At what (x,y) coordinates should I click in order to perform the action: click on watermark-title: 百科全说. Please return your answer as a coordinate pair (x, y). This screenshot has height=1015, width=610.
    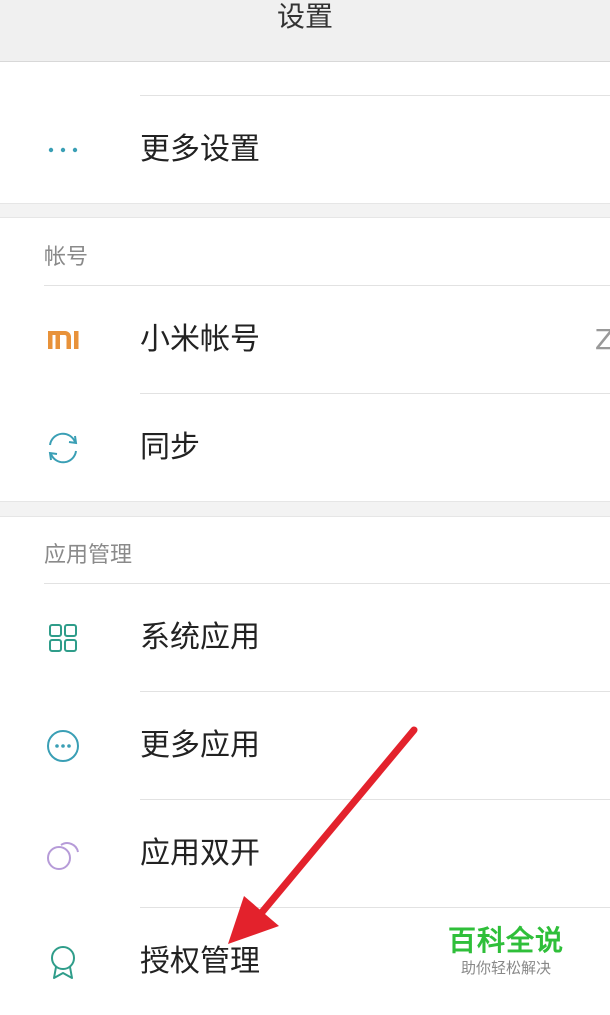
    Looking at the image, I should click on (505, 940).